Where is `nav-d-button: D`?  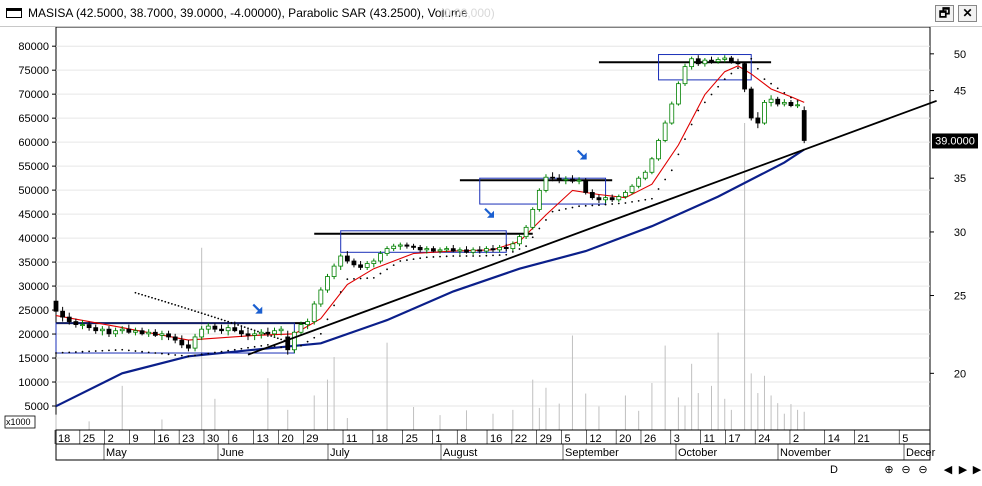
nav-d-button: D is located at coordinates (834, 470).